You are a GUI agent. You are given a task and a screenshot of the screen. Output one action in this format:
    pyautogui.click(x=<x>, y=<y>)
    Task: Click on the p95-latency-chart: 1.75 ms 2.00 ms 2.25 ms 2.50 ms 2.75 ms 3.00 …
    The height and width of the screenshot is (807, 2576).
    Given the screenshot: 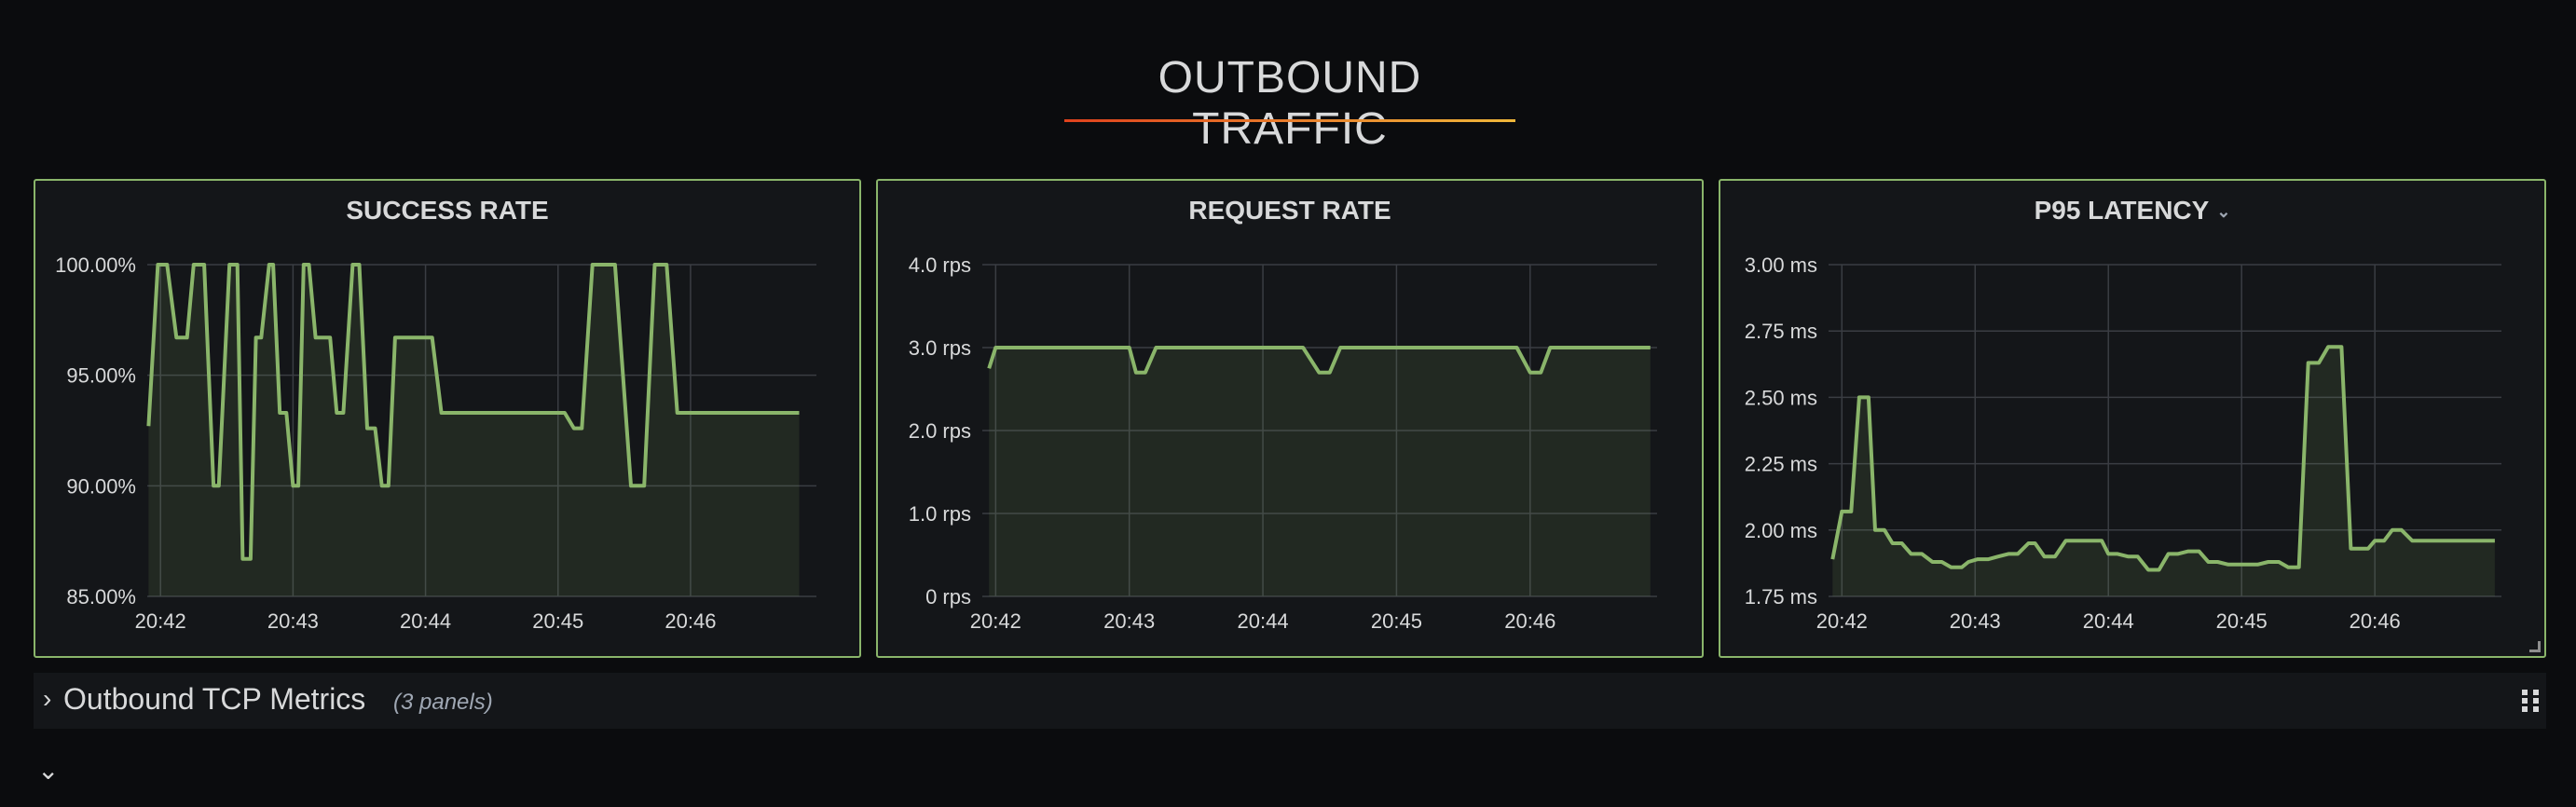 What is the action you would take?
    pyautogui.click(x=2123, y=443)
    